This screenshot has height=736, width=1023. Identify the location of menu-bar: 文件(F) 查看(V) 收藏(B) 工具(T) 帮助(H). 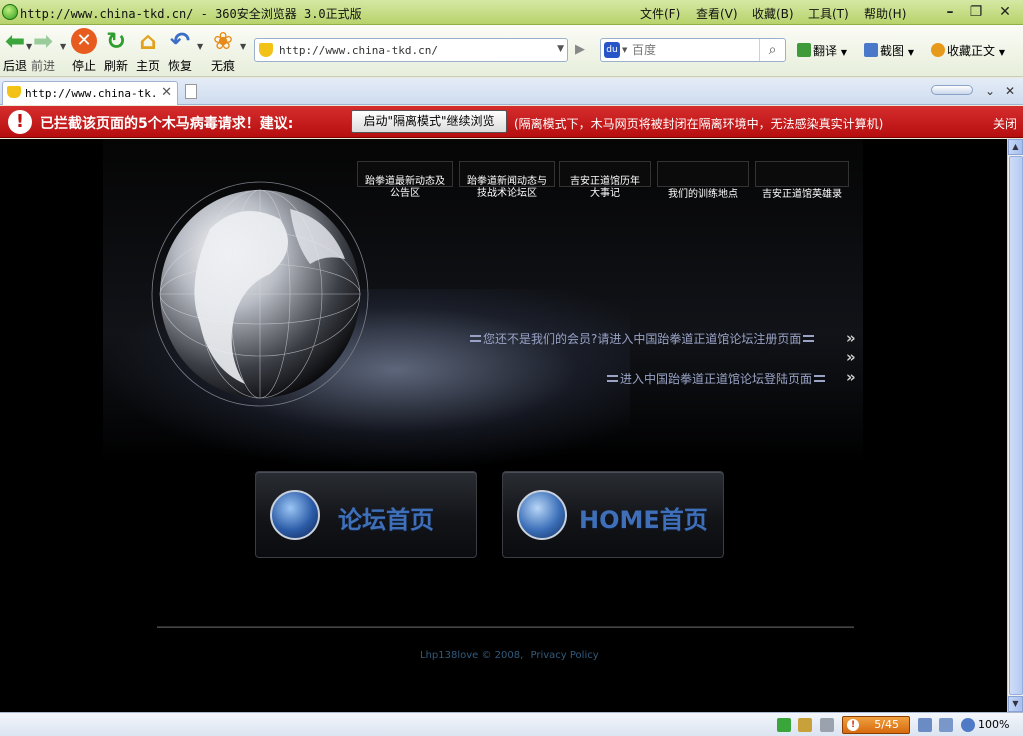
(780, 13).